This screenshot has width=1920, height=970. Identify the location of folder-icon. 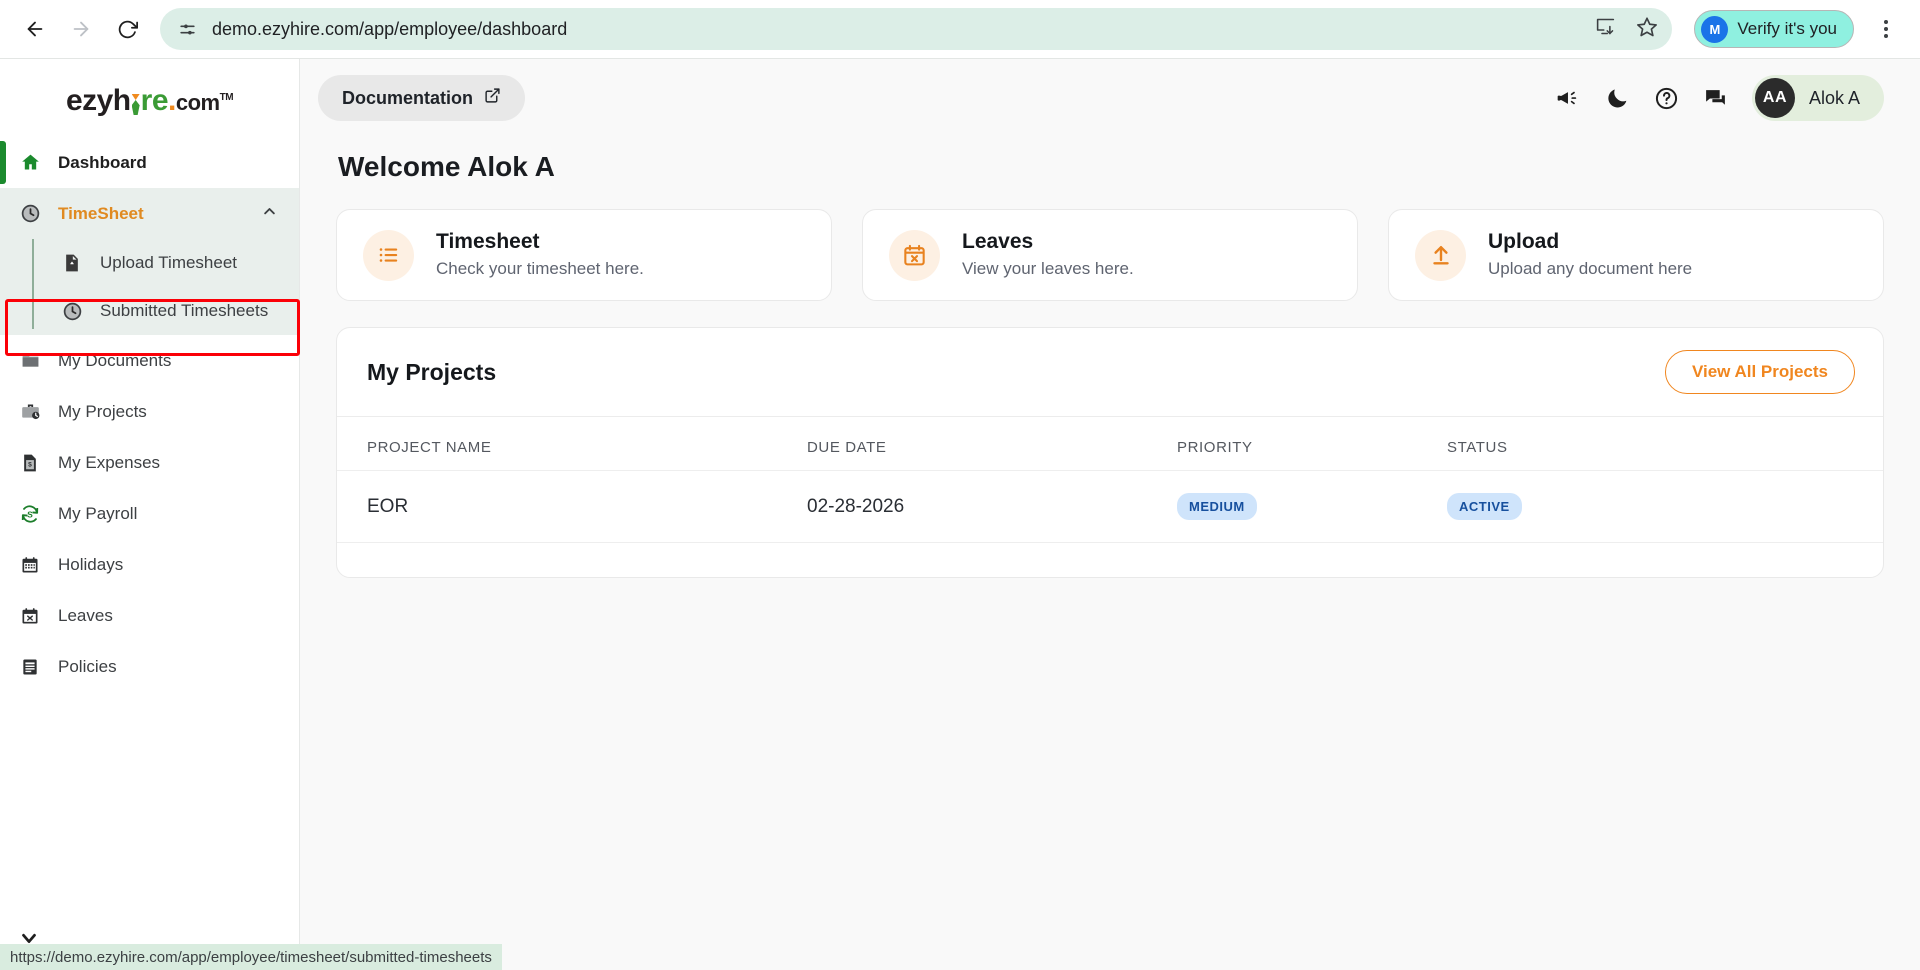
(30, 361).